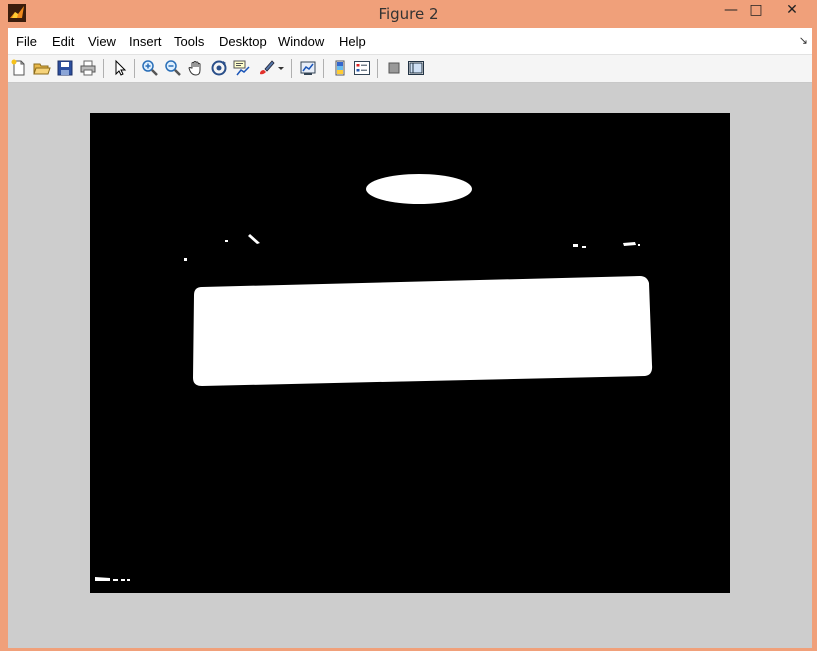 Image resolution: width=817 pixels, height=651 pixels. Describe the element at coordinates (88, 68) in the screenshot. I see `print-icon` at that location.